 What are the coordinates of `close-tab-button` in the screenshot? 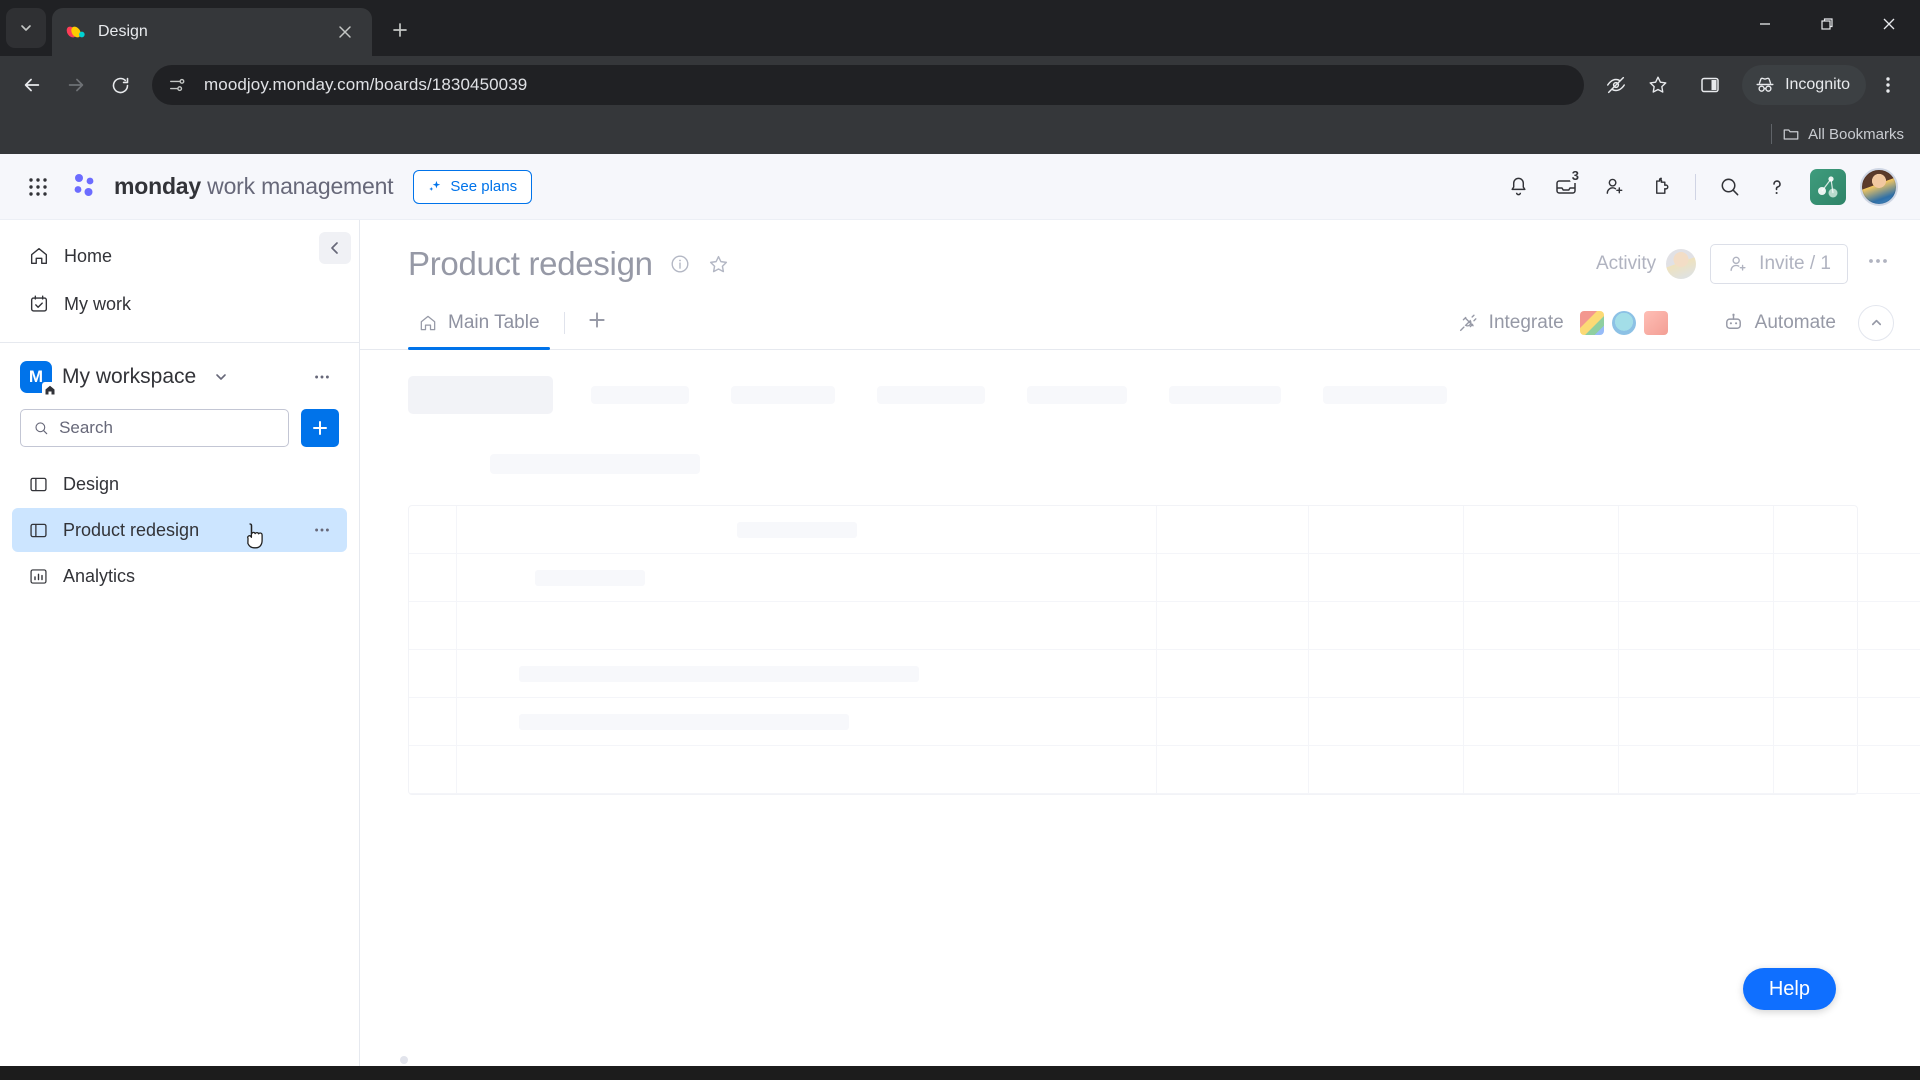 It's located at (345, 32).